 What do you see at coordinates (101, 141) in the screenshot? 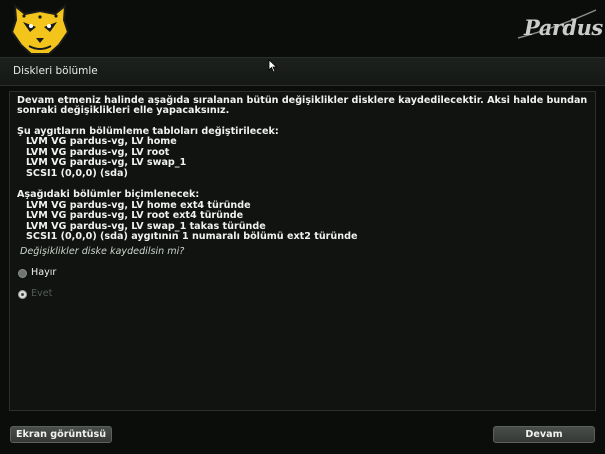
I see `list-item: LVM VG pardus-vg, LV home` at bounding box center [101, 141].